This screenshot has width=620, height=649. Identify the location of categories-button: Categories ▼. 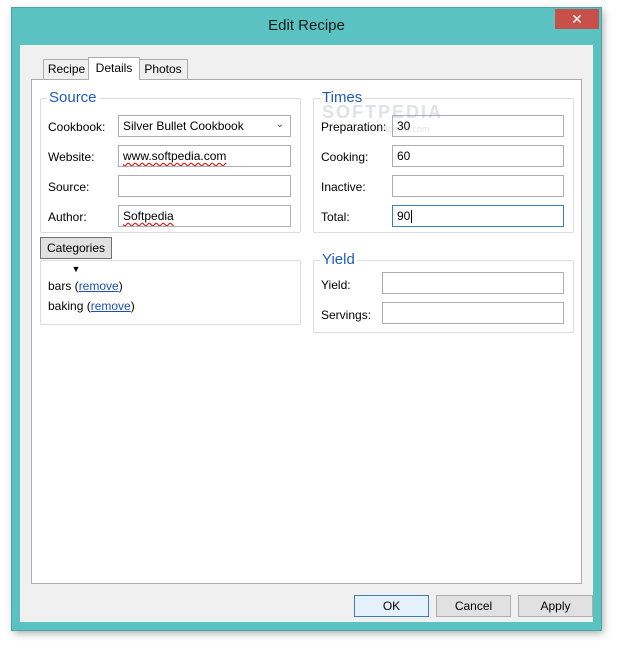
(76, 255).